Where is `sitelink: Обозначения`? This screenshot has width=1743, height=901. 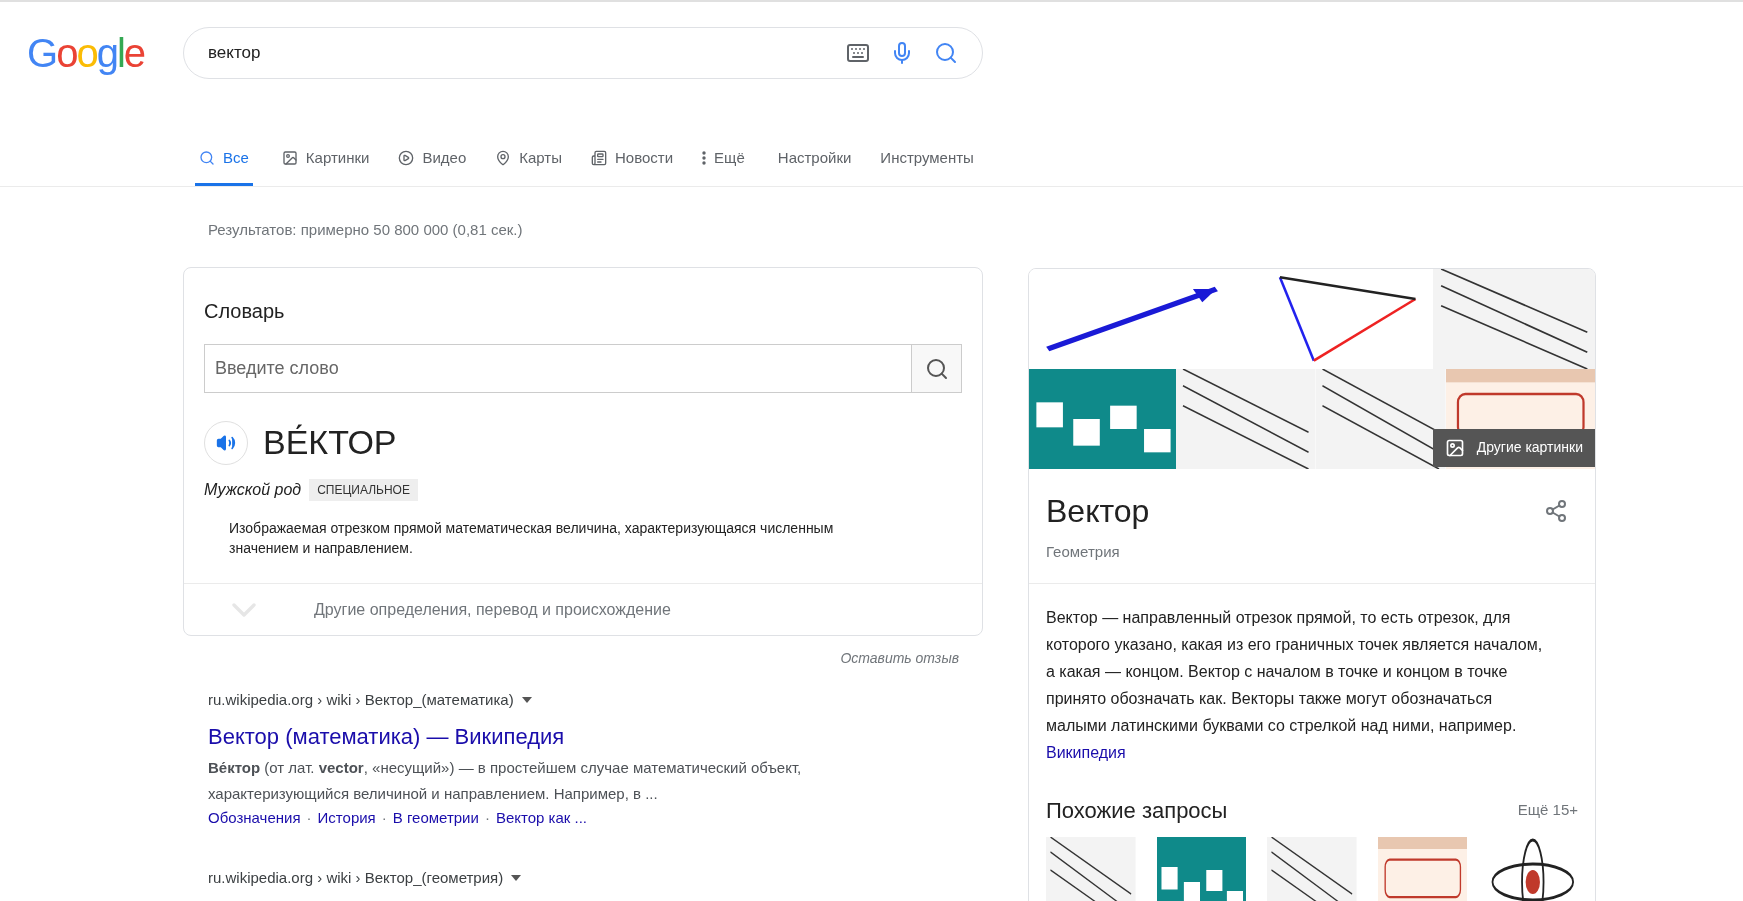
sitelink: Обозначения is located at coordinates (254, 817).